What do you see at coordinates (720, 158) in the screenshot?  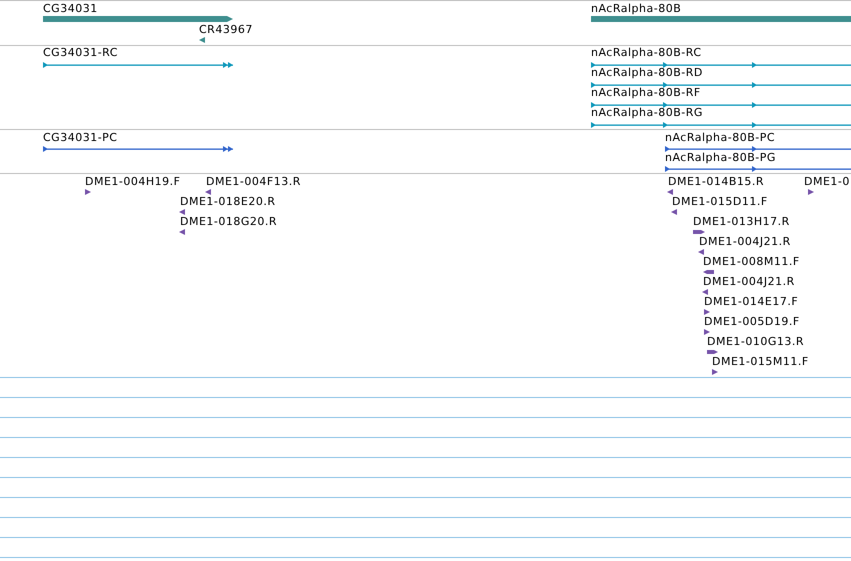 I see `feature-label: nAcRalpha-80B-PG` at bounding box center [720, 158].